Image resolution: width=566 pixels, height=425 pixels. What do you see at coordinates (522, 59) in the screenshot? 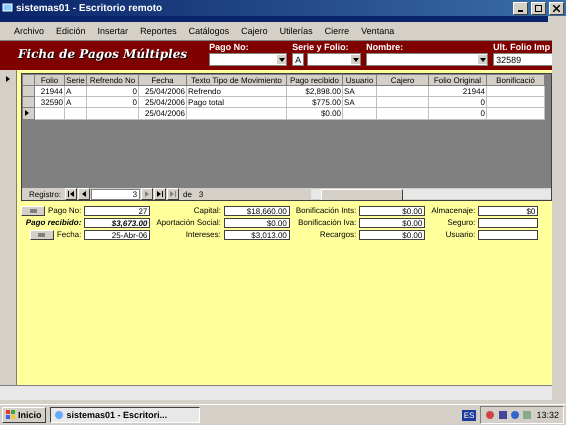
I see `ult-folio-field: 32589` at bounding box center [522, 59].